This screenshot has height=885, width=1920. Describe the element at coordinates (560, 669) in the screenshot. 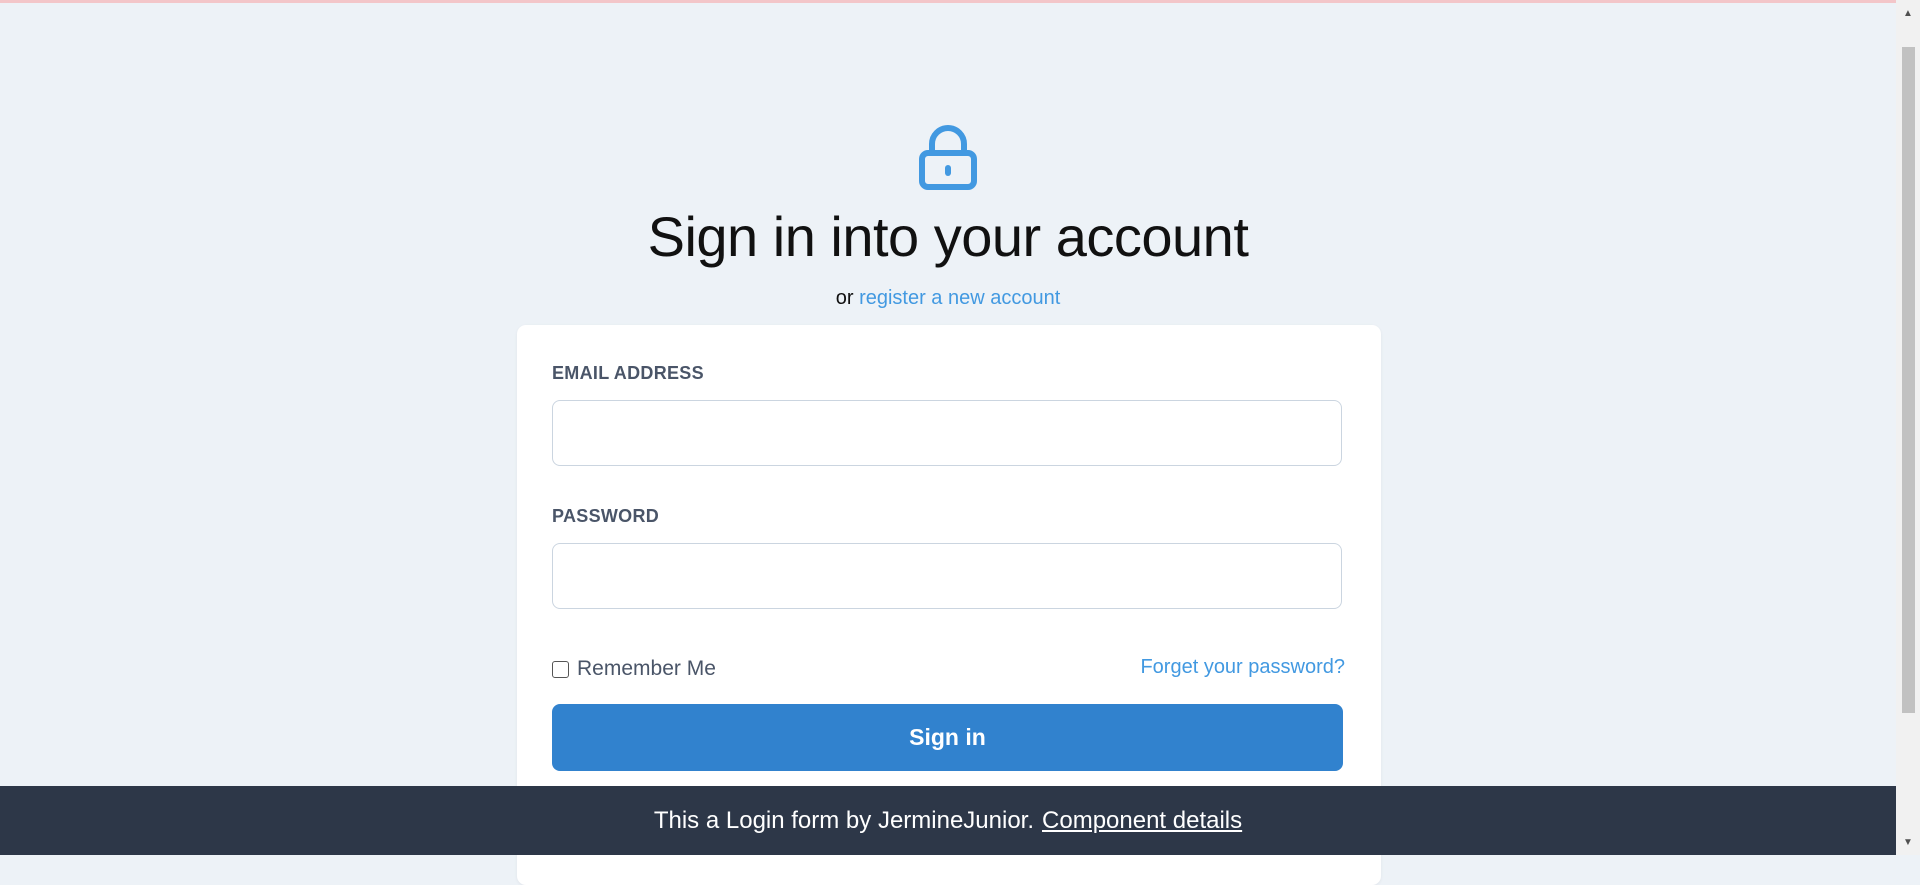

I see `remember-checkbox` at that location.